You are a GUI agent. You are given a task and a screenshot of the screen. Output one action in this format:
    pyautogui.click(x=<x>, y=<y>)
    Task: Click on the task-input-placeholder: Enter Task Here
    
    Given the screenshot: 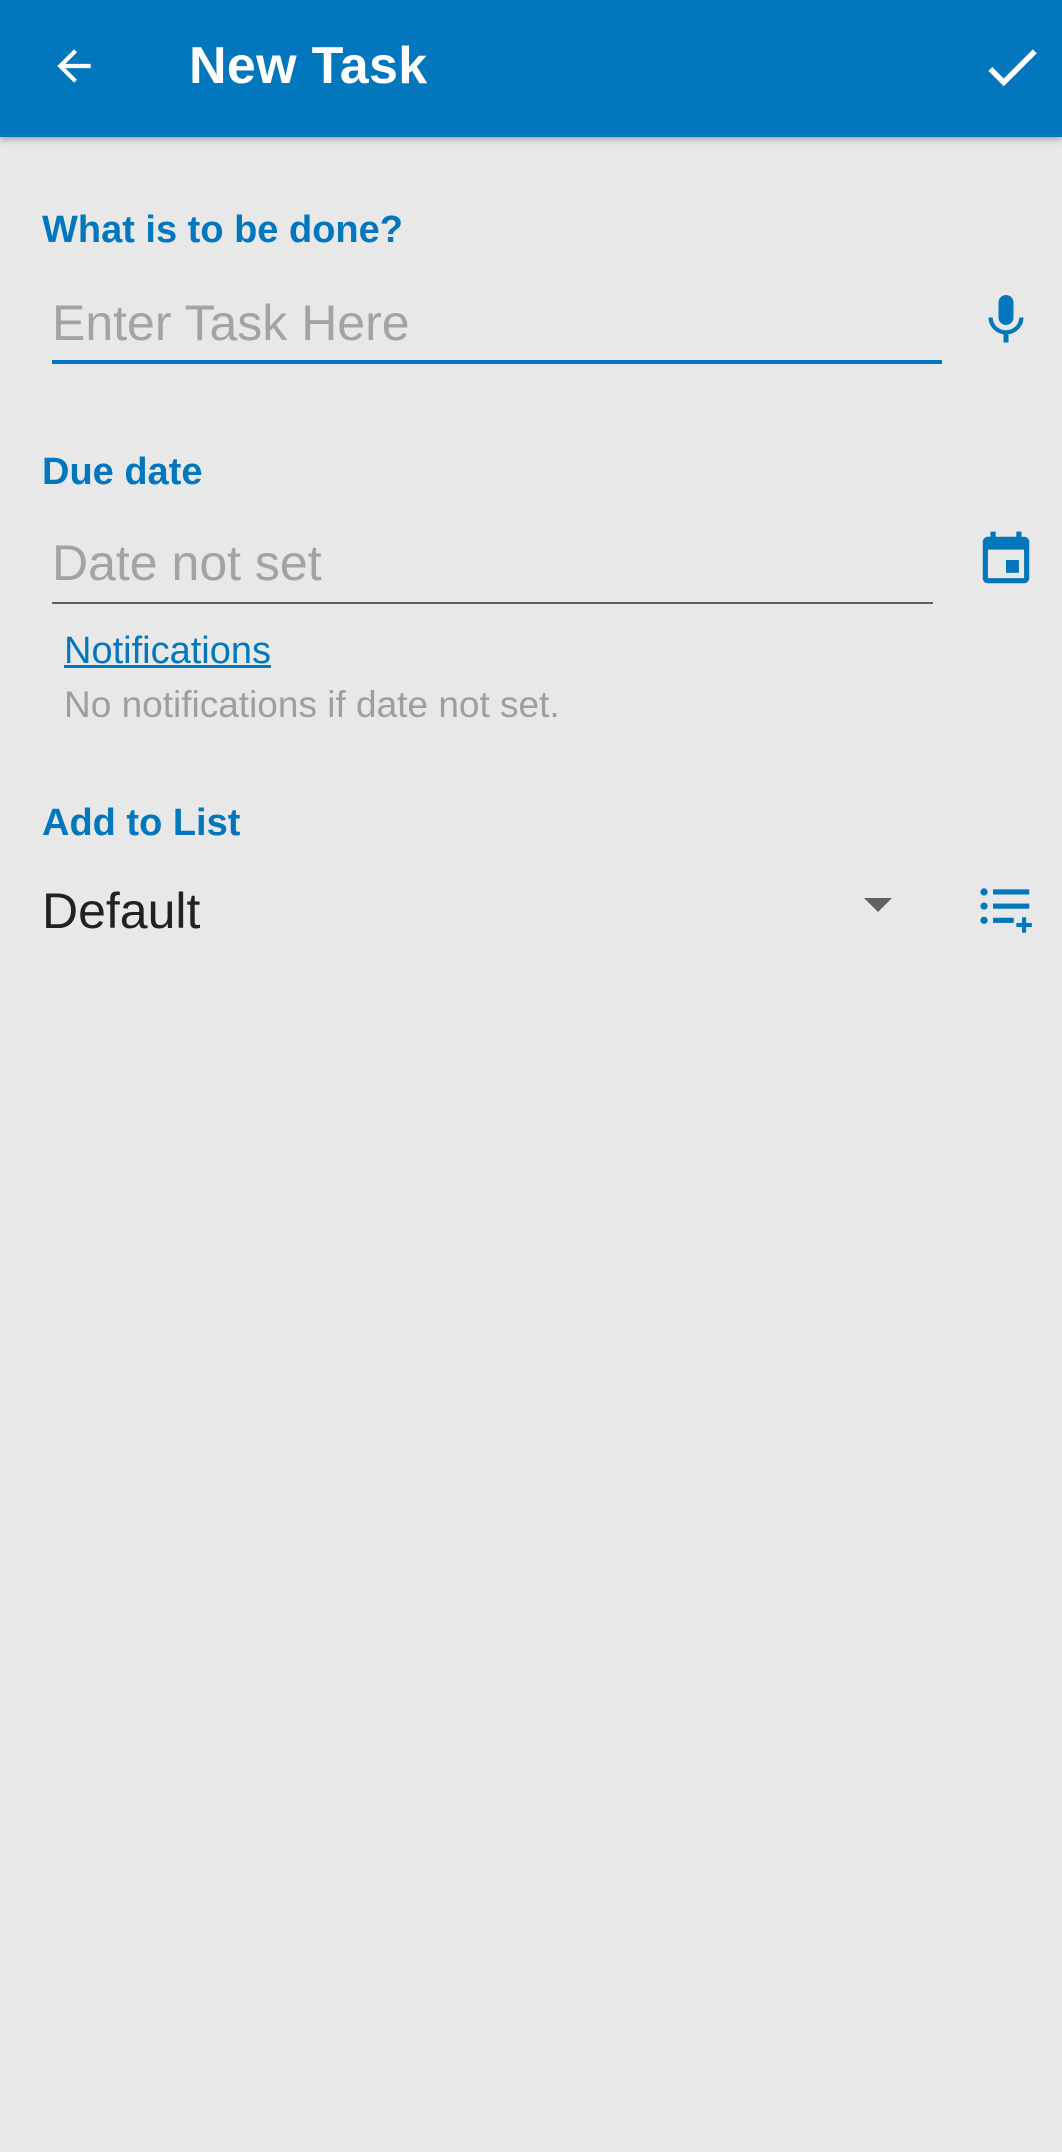 What is the action you would take?
    pyautogui.click(x=231, y=323)
    